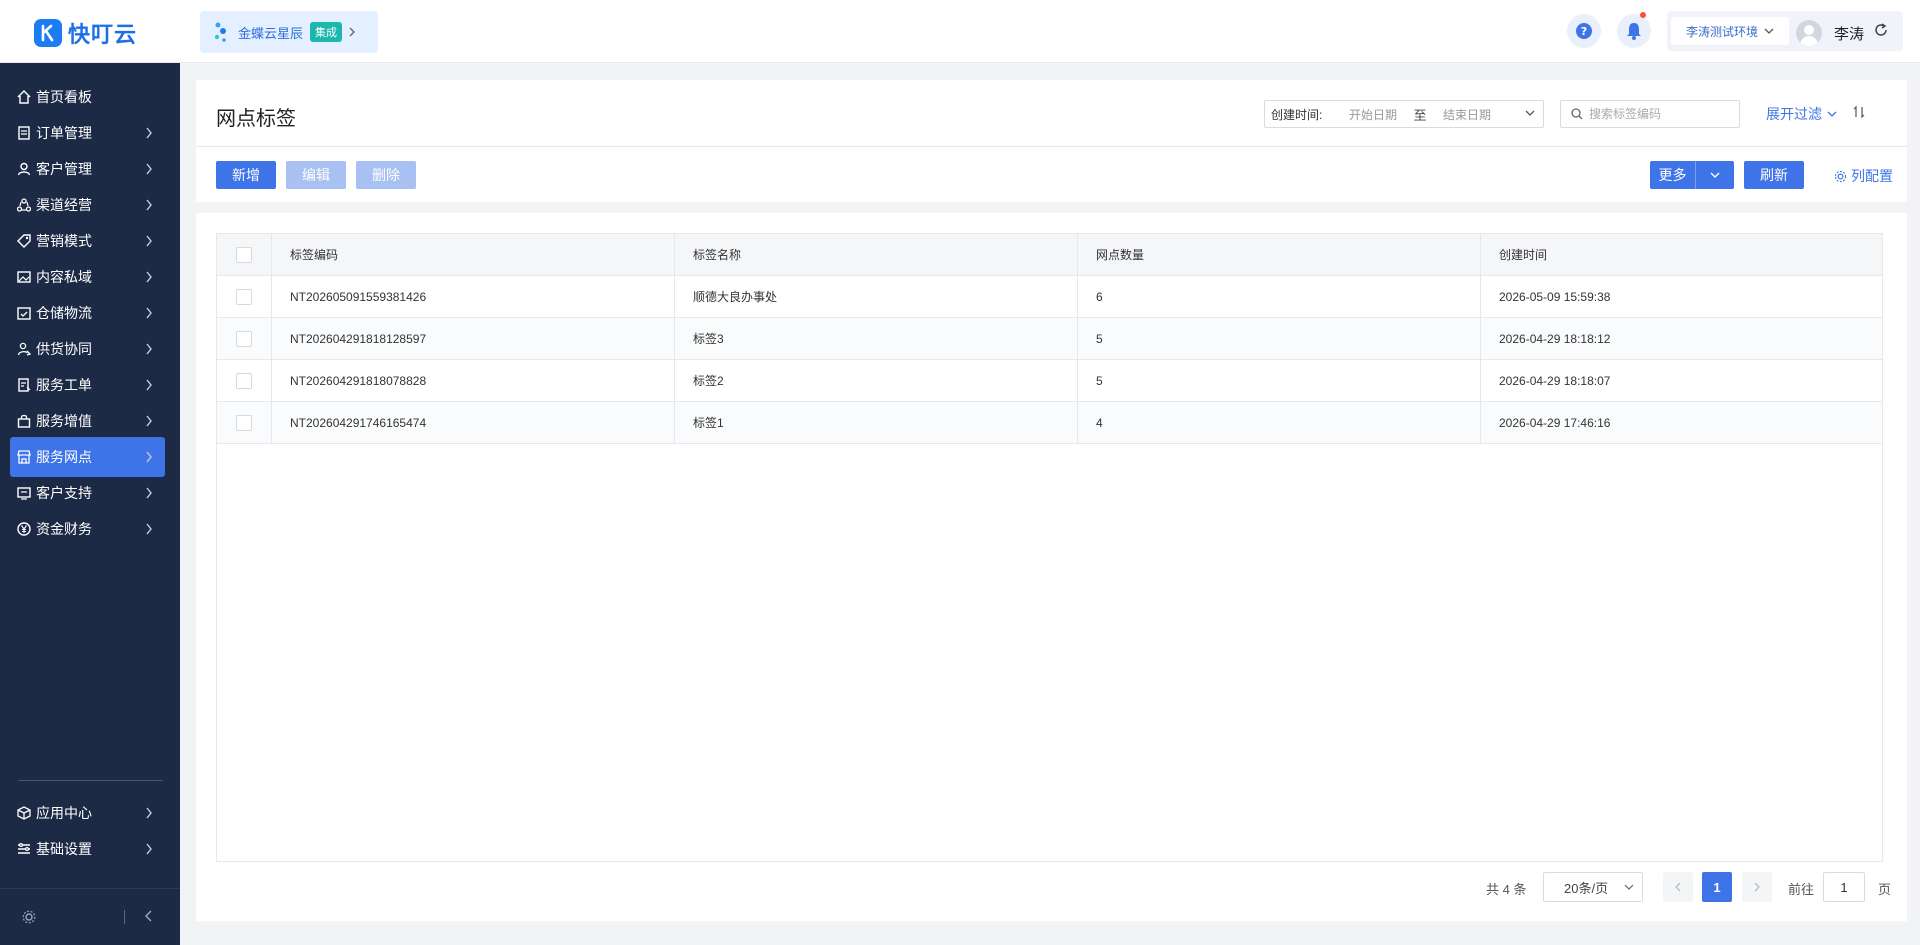 The image size is (1920, 945). Describe the element at coordinates (1659, 114) in the screenshot. I see `search-input` at that location.